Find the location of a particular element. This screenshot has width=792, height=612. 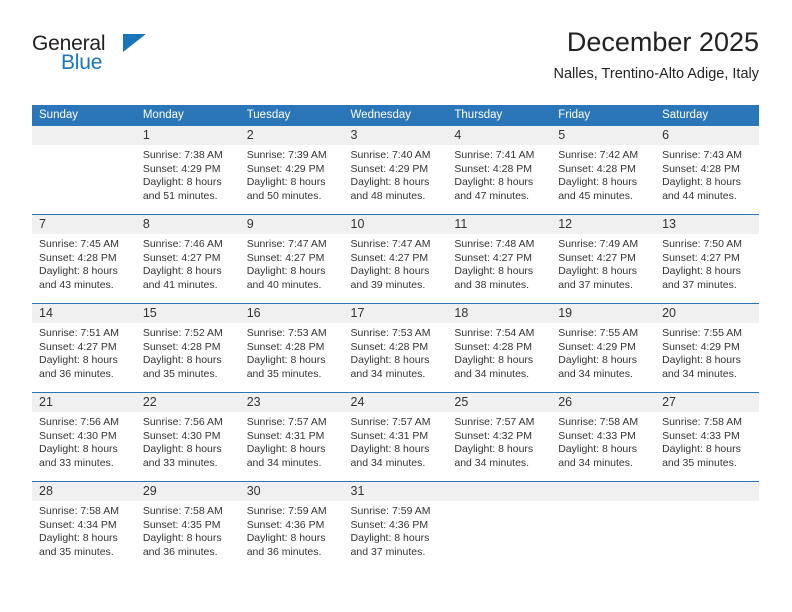

daylight-text-line2: and 44 minutes. is located at coordinates (699, 195).